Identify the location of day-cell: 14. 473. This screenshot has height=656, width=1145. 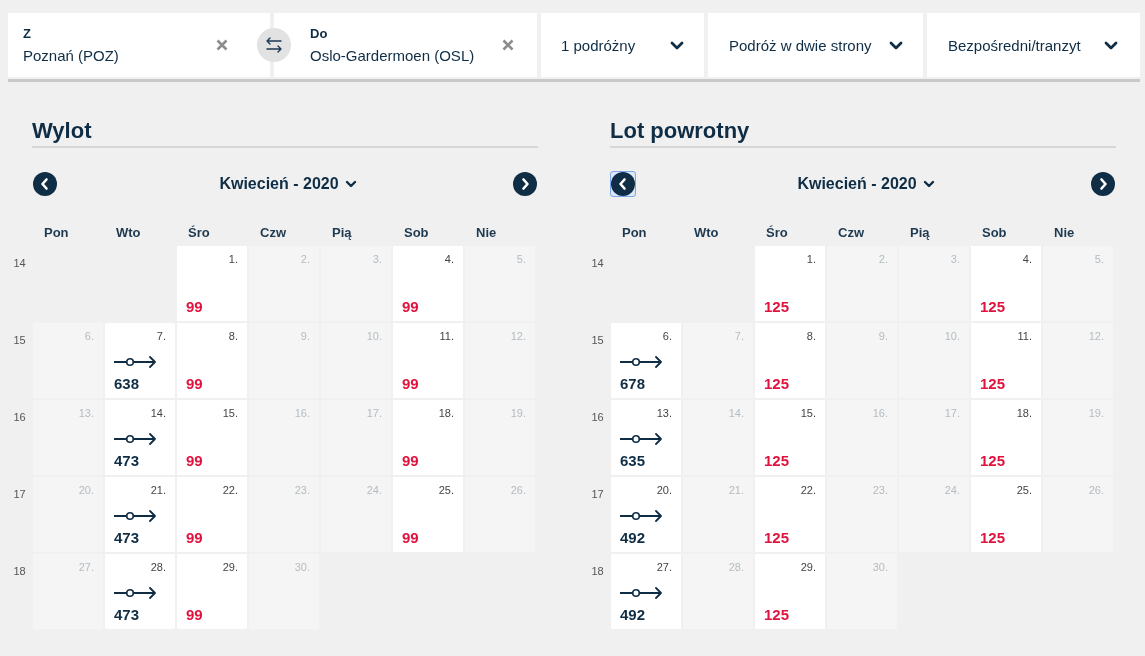
(140, 437).